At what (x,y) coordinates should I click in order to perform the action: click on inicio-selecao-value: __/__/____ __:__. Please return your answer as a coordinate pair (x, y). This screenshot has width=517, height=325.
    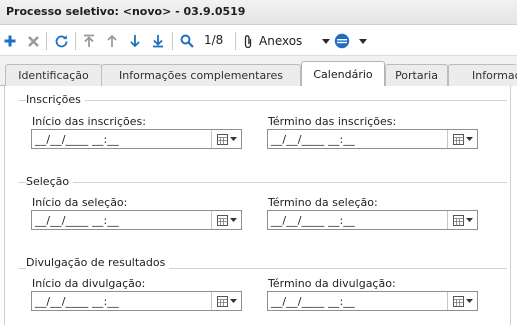
    Looking at the image, I should click on (77, 220).